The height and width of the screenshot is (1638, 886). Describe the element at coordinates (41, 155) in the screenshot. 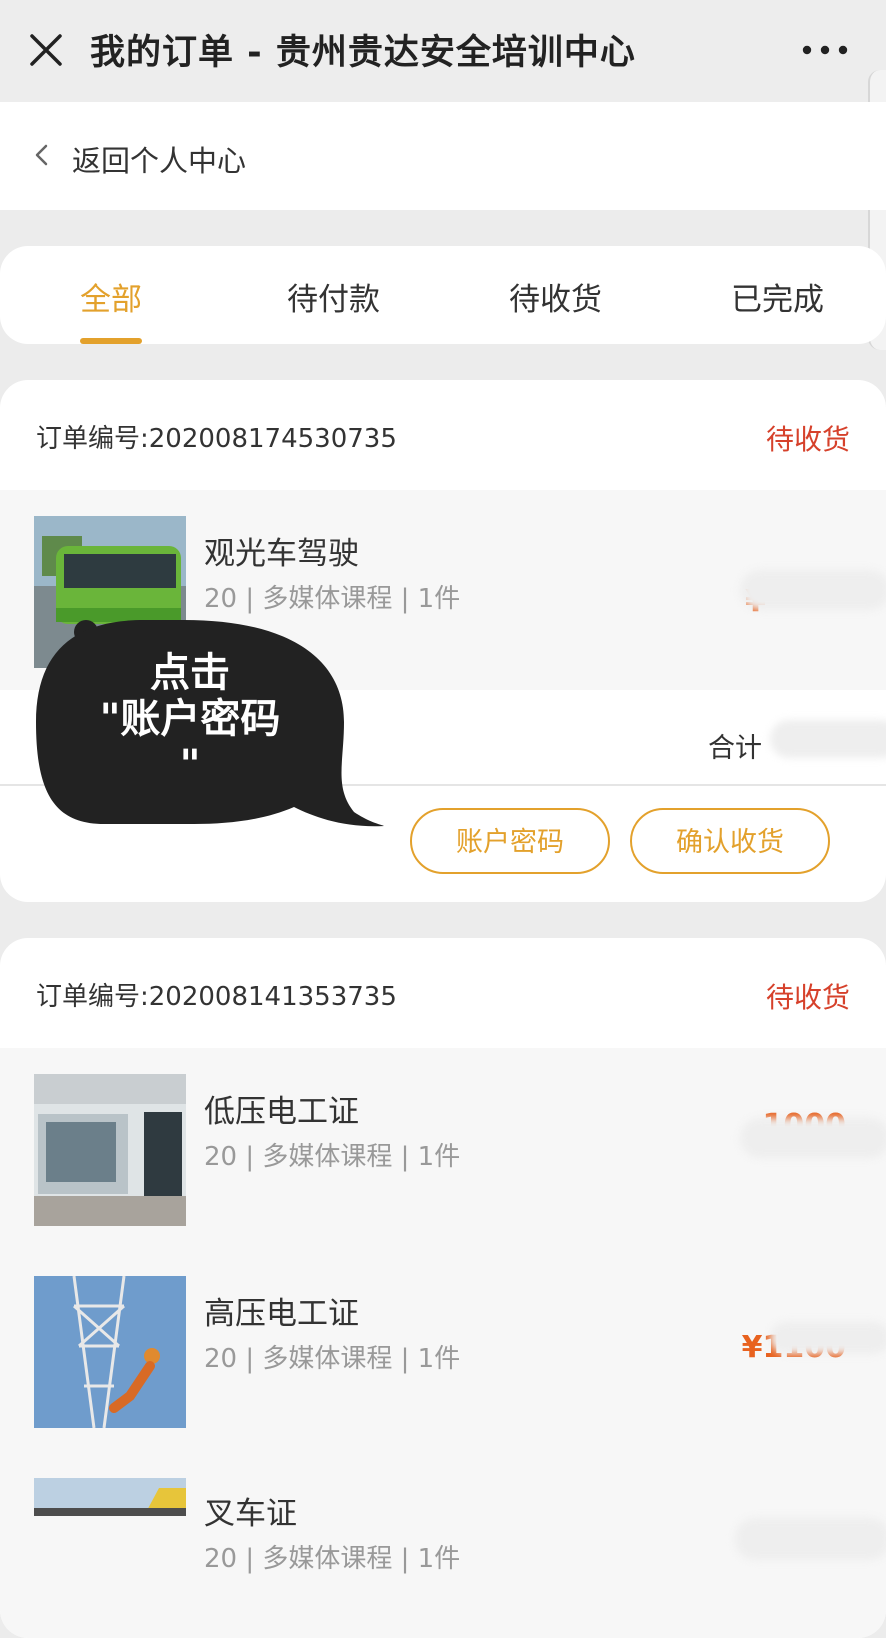

I see `chevron-left-icon` at that location.